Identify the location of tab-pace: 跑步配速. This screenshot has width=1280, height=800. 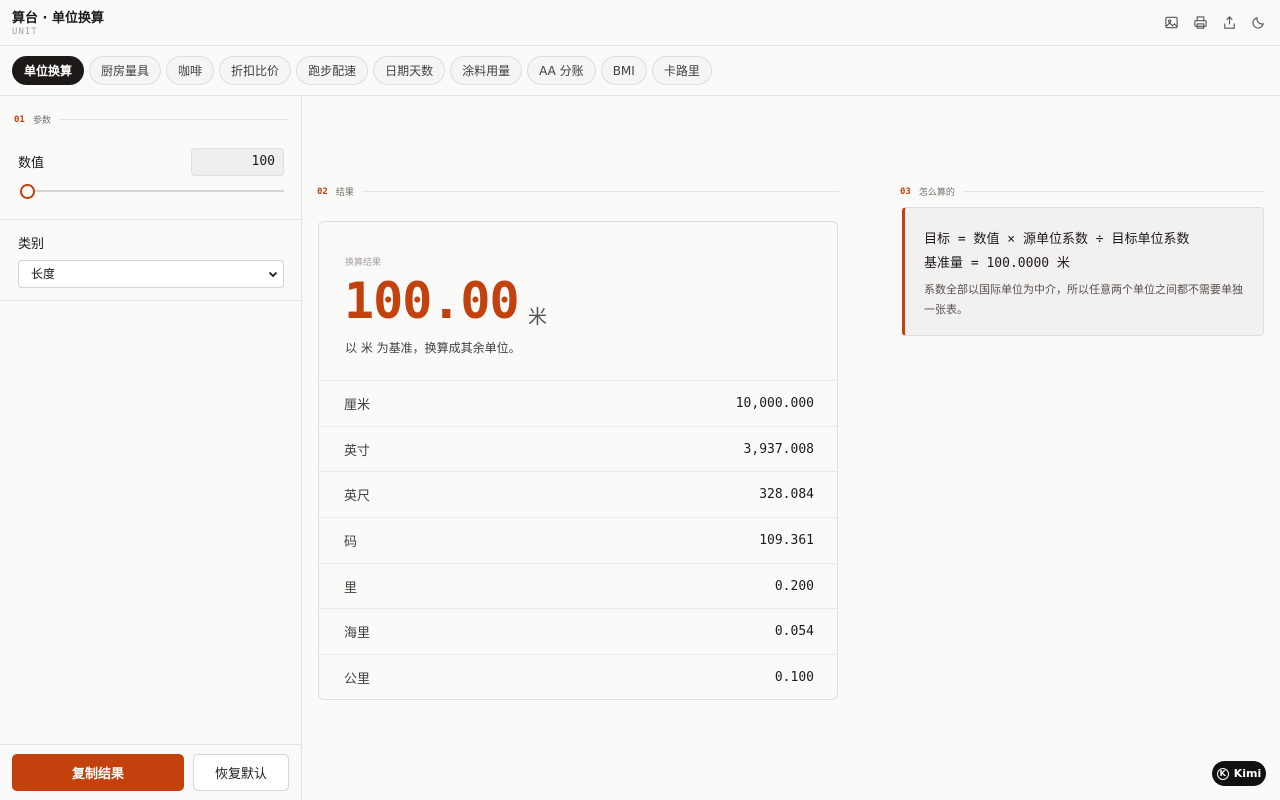
(332, 70).